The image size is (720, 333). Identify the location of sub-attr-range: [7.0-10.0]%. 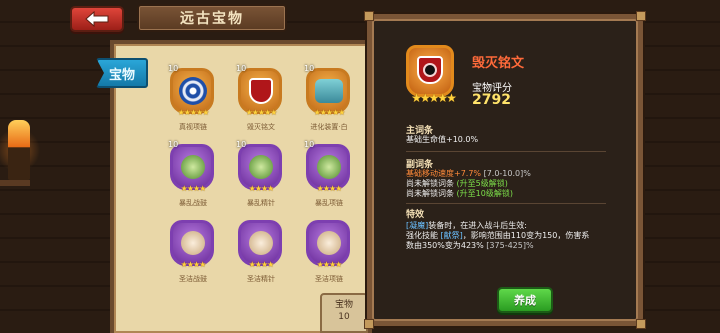
(507, 173).